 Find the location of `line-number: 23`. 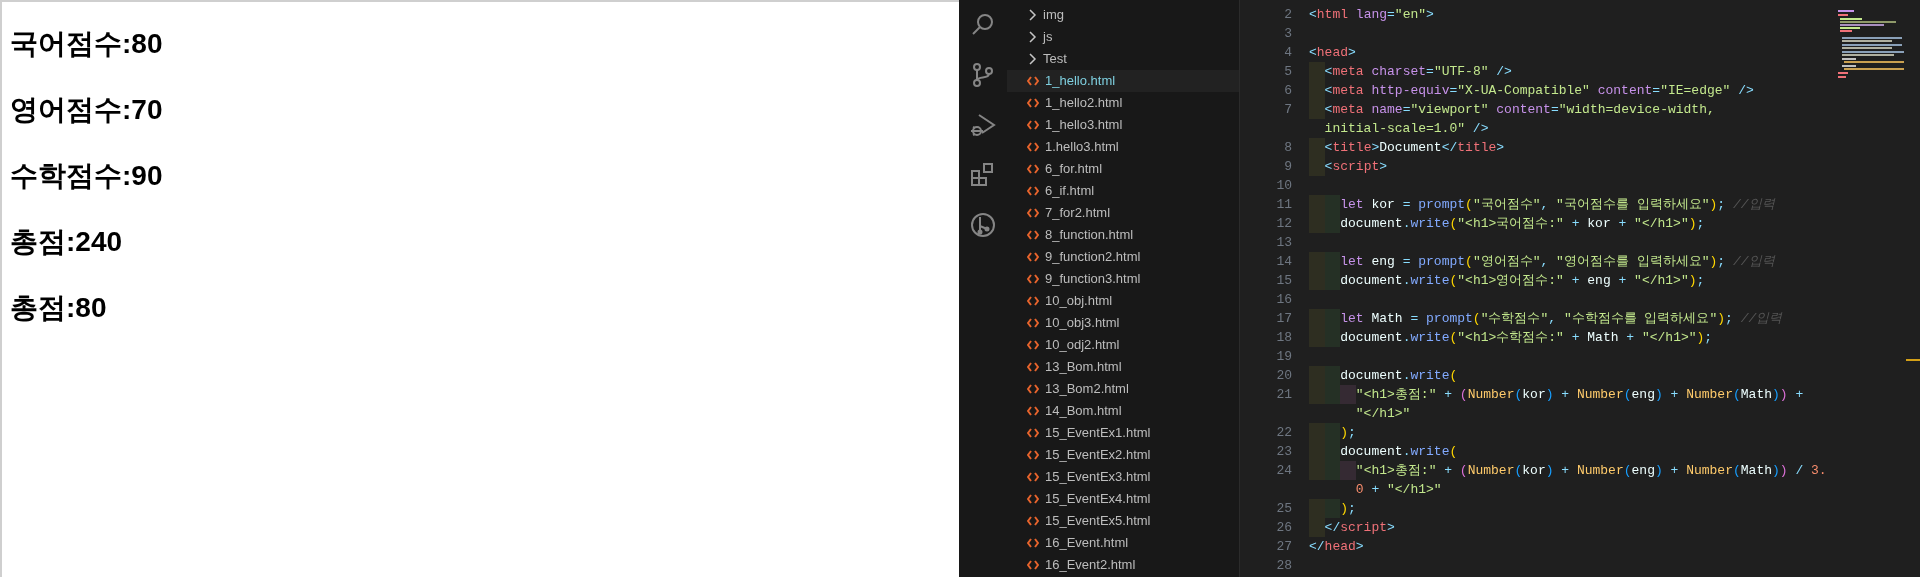

line-number: 23 is located at coordinates (1284, 451).